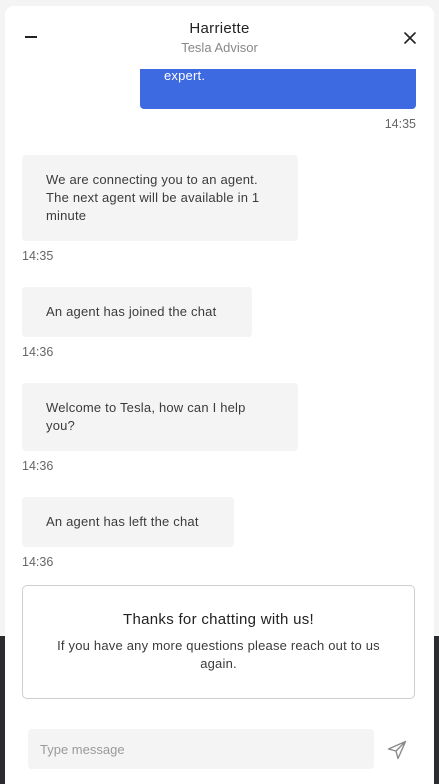 The image size is (439, 784). What do you see at coordinates (131, 311) in the screenshot?
I see `system-message-text: An agent has joined the chat` at bounding box center [131, 311].